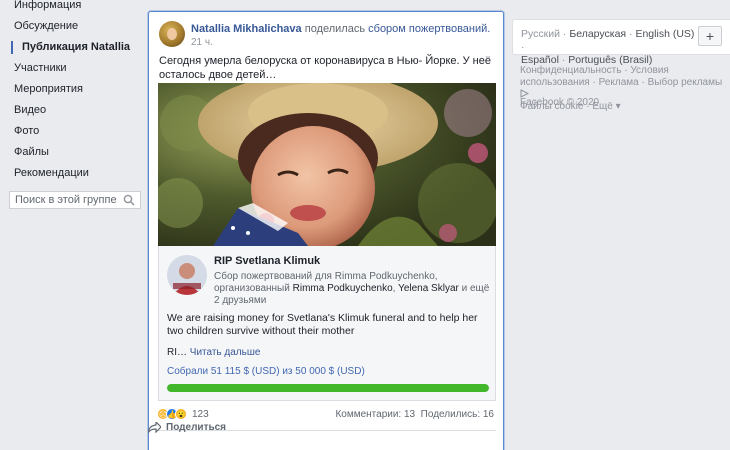 The height and width of the screenshot is (450, 730). I want to click on post-action-text: поделилась, so click(335, 29).